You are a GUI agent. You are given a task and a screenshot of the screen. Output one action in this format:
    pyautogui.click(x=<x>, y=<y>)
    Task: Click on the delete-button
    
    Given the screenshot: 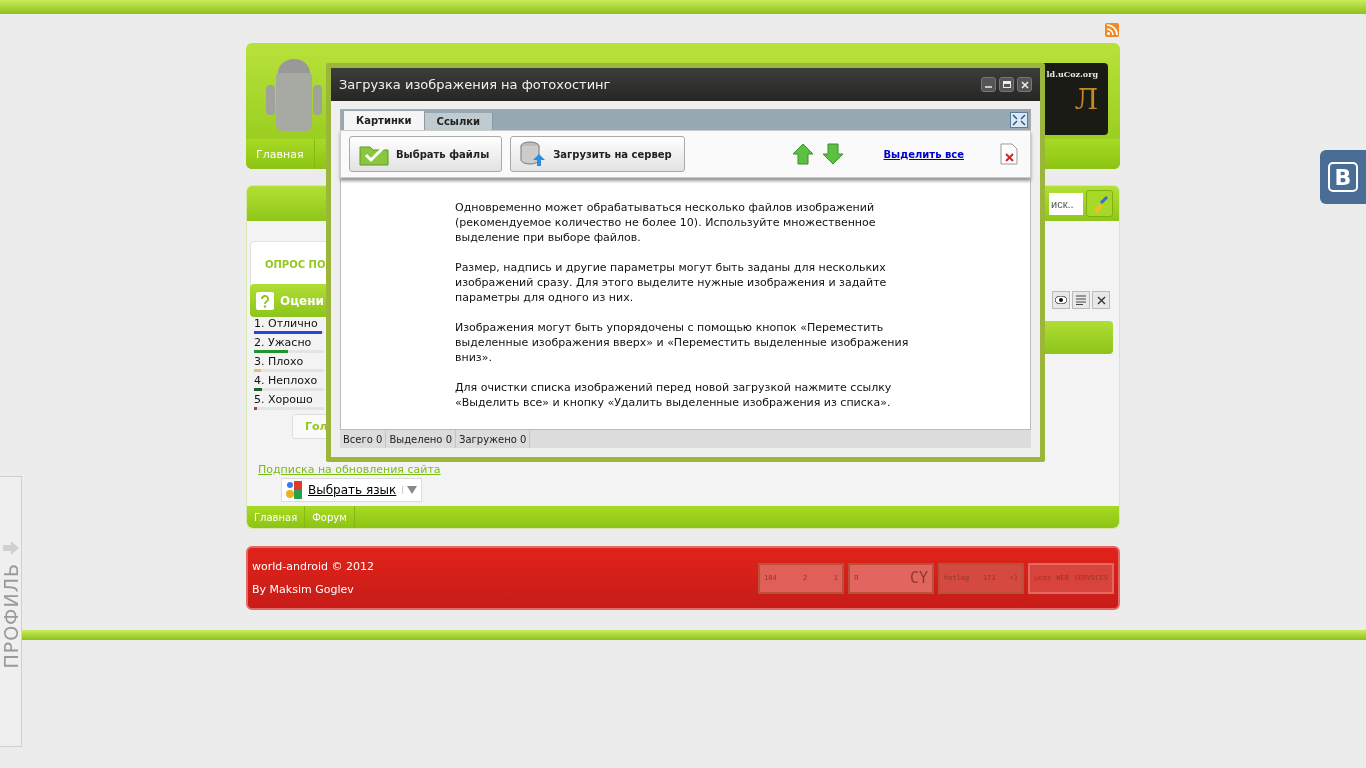 What is the action you would take?
    pyautogui.click(x=1009, y=154)
    